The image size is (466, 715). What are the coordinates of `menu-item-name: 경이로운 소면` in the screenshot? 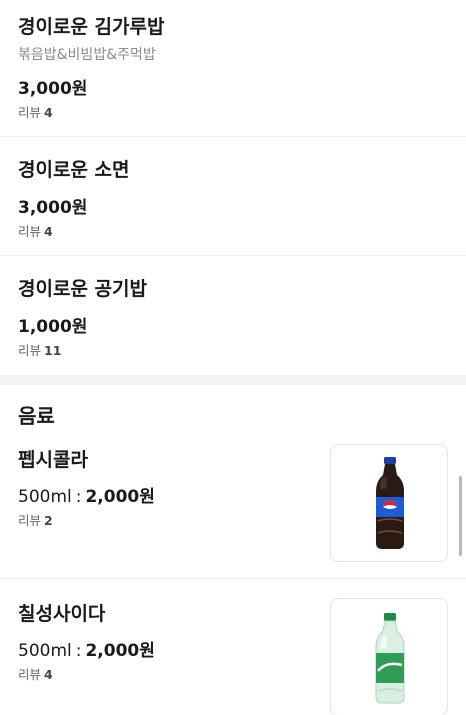 It's located at (74, 170).